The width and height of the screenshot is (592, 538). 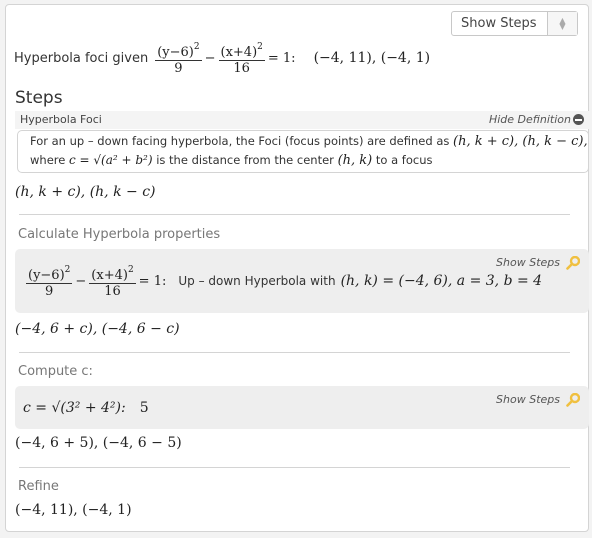 What do you see at coordinates (110, 160) in the screenshot?
I see `definition-c-formula: c = √(a² + b²)` at bounding box center [110, 160].